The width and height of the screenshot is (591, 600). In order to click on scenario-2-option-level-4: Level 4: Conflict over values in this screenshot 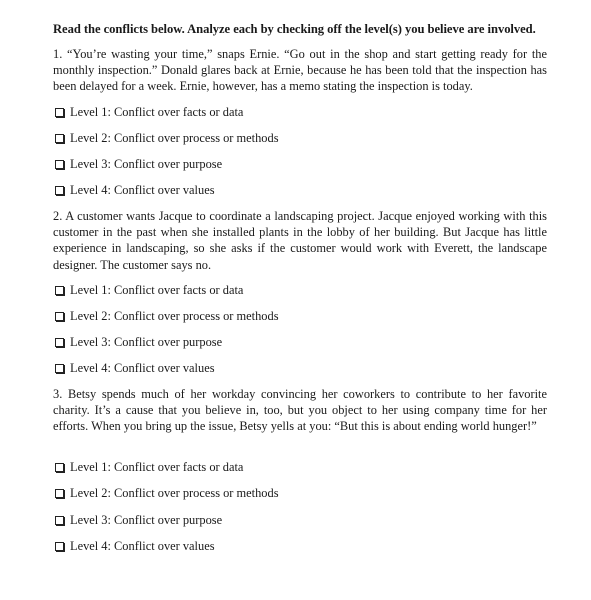, I will do `click(135, 368)`.